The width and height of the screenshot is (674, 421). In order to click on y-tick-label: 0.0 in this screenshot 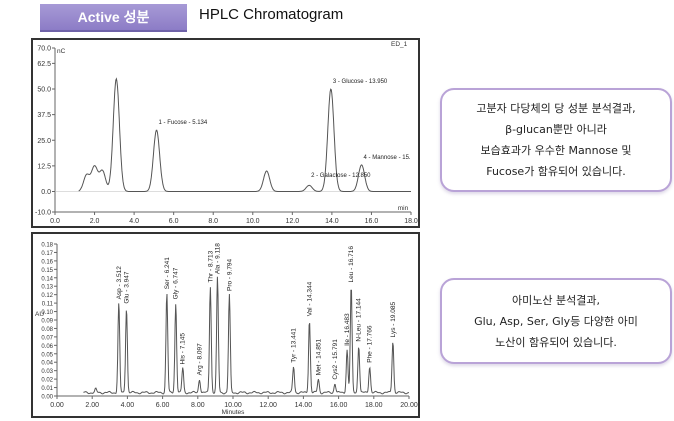, I will do `click(46, 192)`.